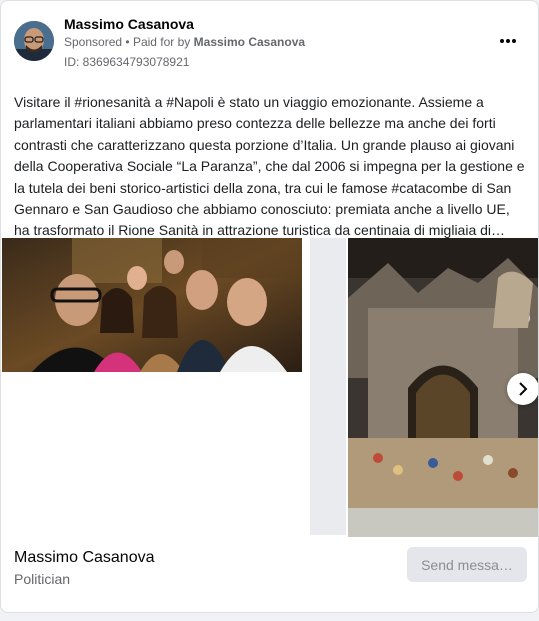 The image size is (539, 621). I want to click on paid-for-name: Massimo Casanova, so click(249, 42).